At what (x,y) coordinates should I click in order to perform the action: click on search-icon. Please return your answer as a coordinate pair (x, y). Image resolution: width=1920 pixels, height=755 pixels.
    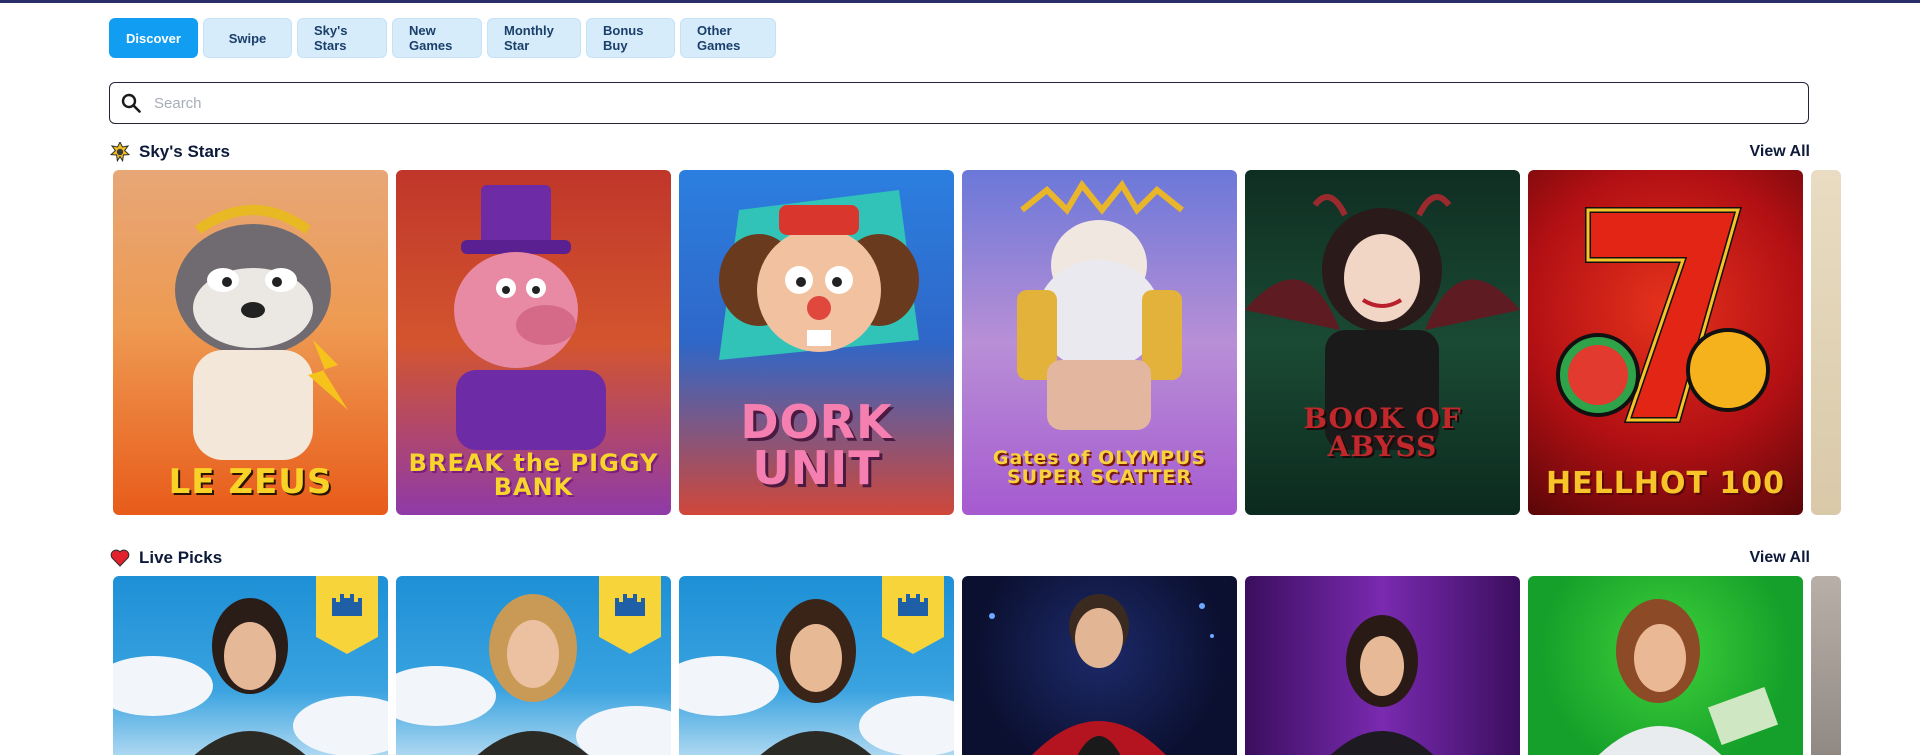
    Looking at the image, I should click on (131, 103).